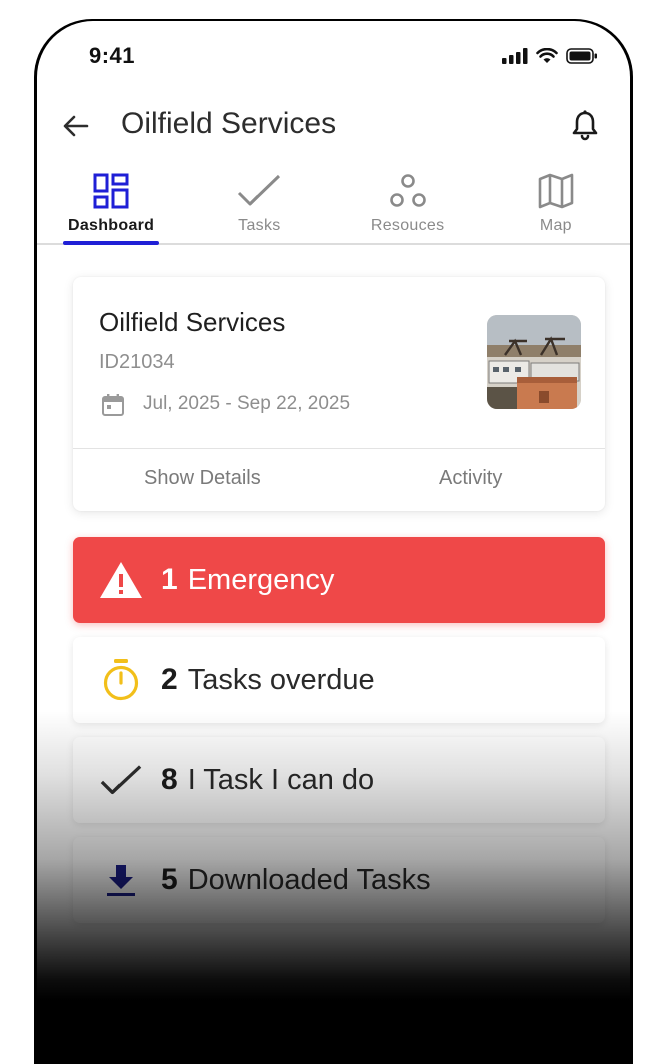 This screenshot has height=1064, width=668. I want to click on status-icons, so click(550, 56).